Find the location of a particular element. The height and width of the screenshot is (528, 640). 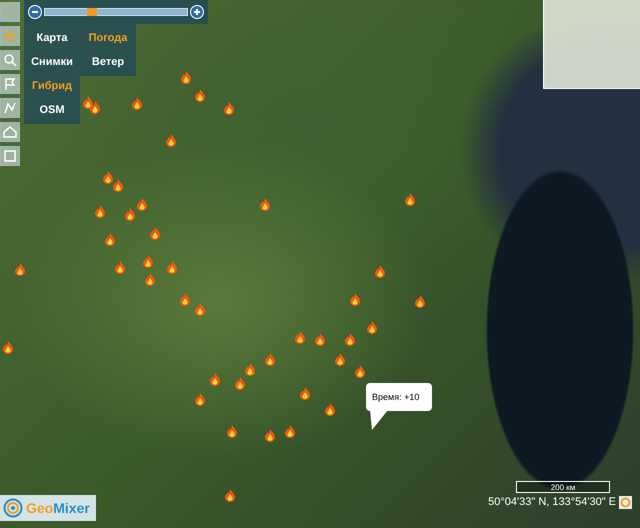

base-layer-option: Карта is located at coordinates (52, 38).